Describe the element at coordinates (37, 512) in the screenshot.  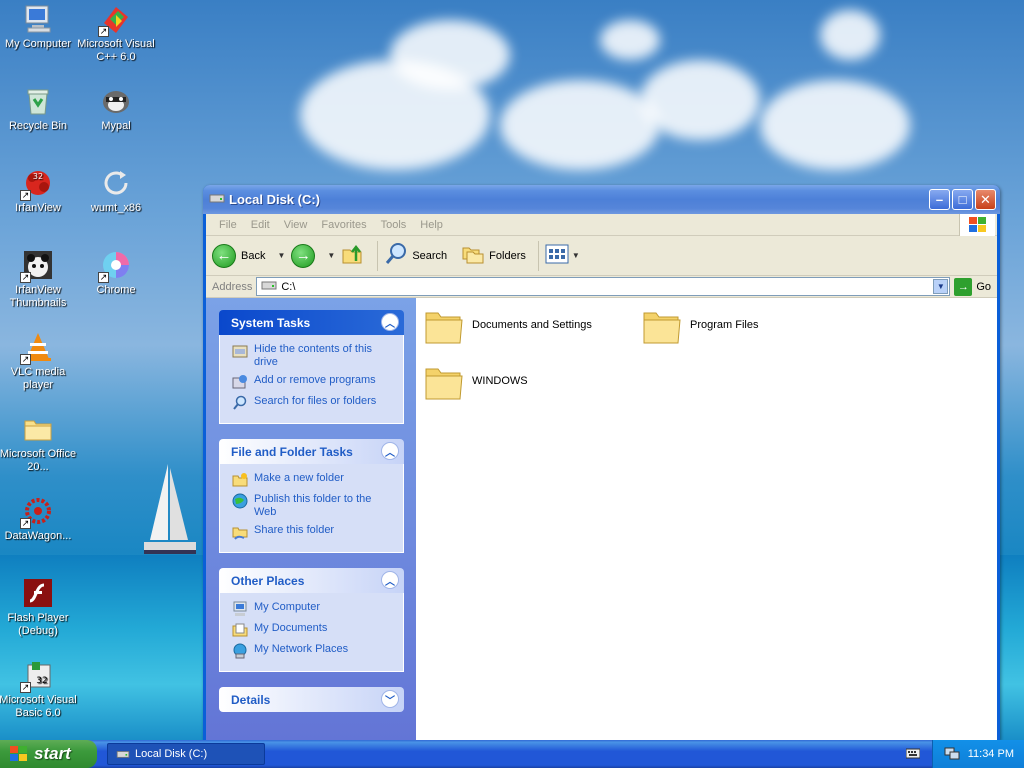
I see `datawagon-icon: ↗` at that location.